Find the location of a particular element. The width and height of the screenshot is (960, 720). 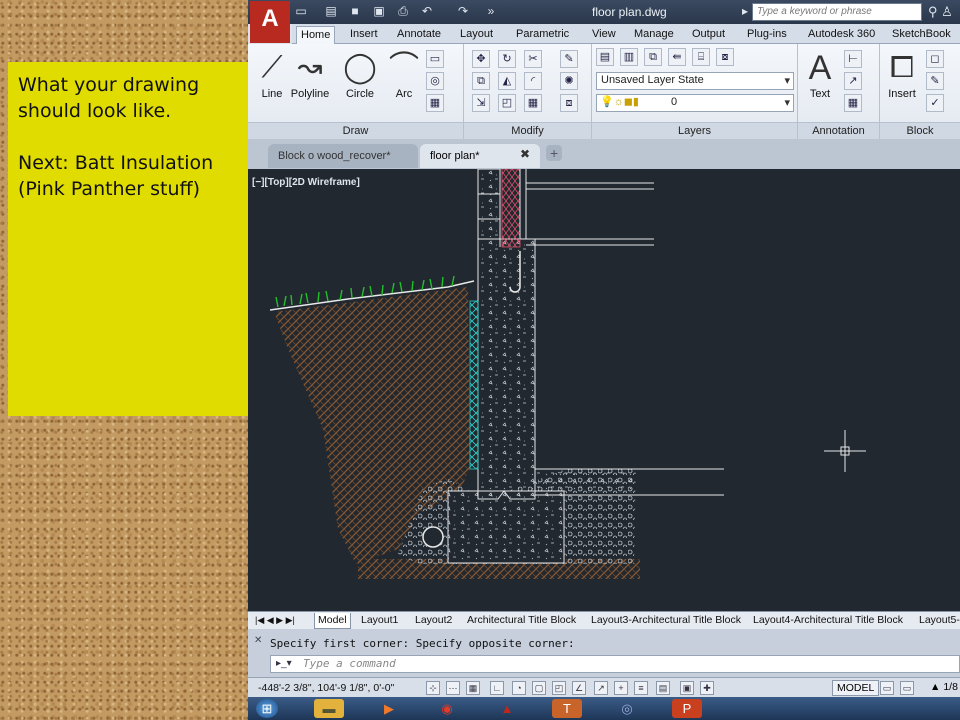

3d-osnap-icon: ◰ is located at coordinates (559, 688).